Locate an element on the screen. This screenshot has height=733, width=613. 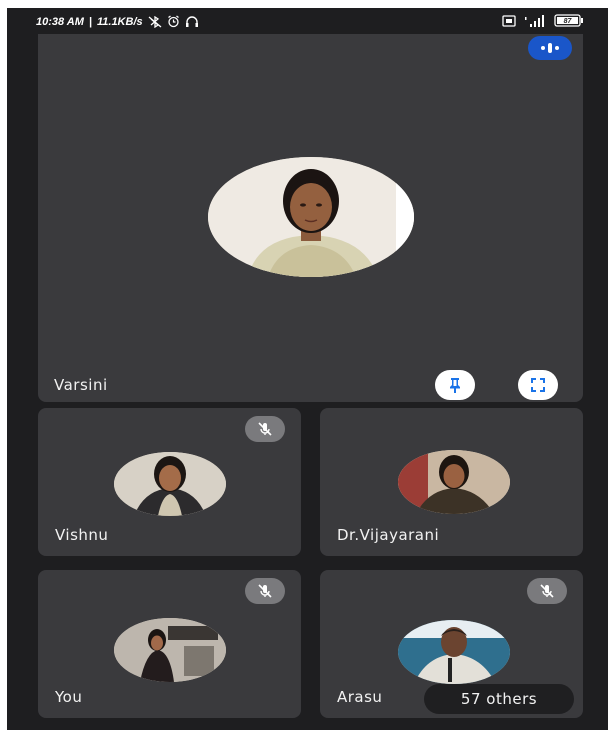
sim-card-icon is located at coordinates (509, 20).